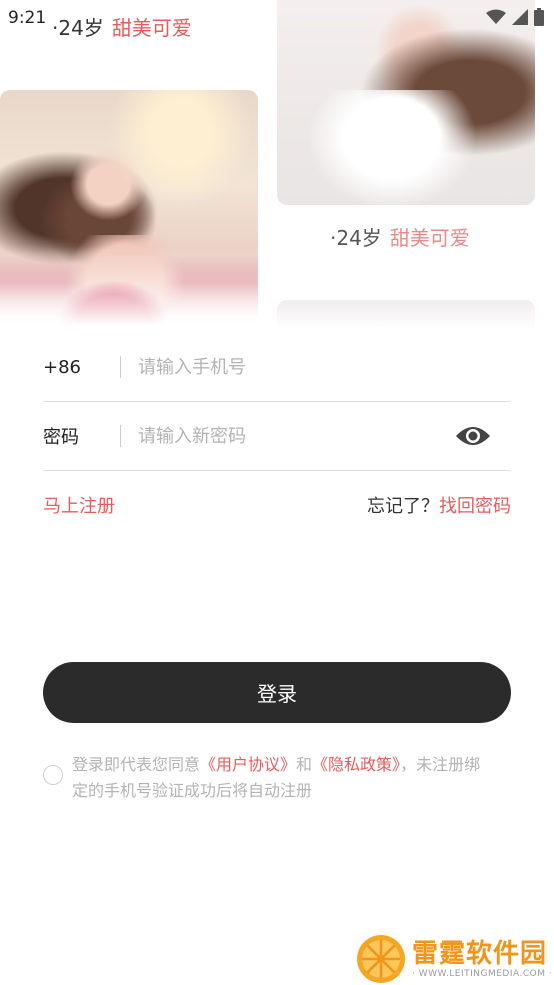  I want to click on password-row: 密码, so click(277, 436).